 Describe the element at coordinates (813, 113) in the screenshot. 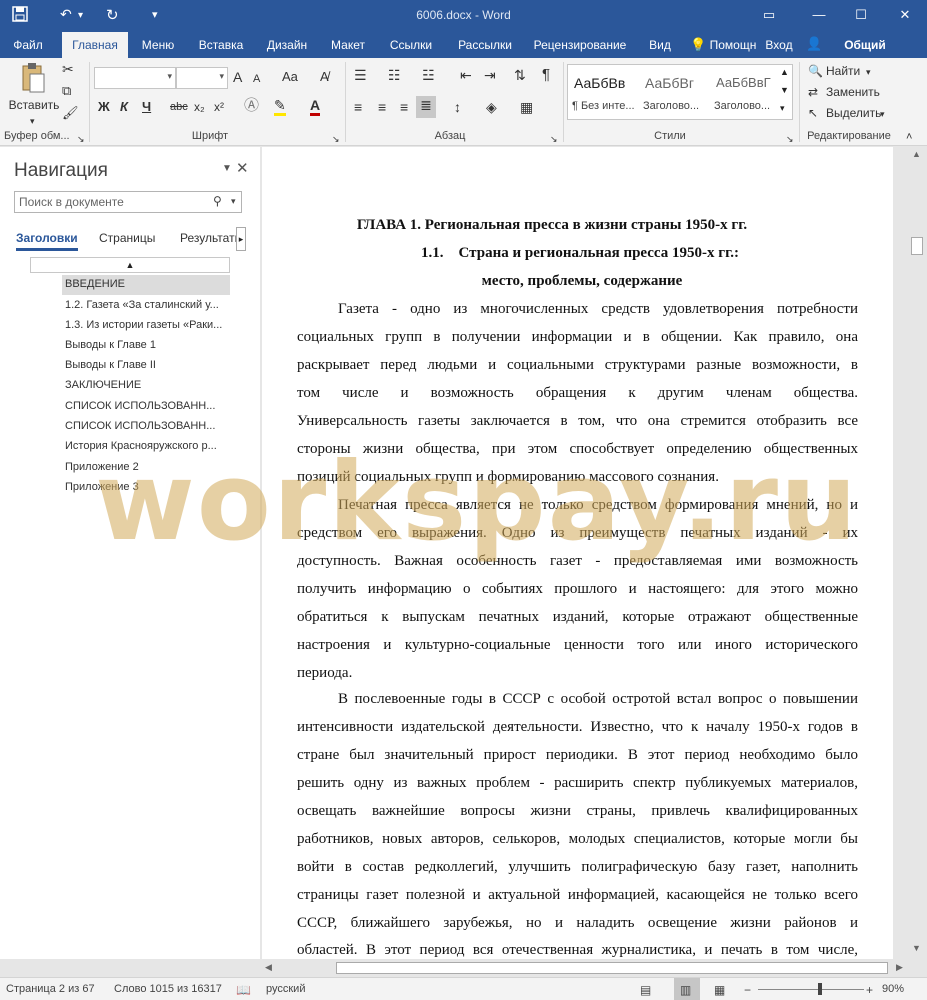

I see `select-icon: ↖` at that location.